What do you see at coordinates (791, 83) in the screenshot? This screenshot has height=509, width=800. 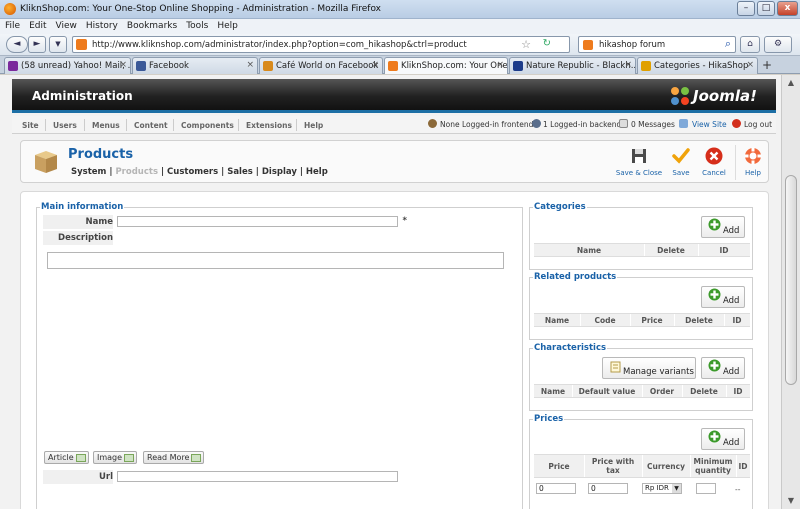 I see `scroll-up-icon: ▲` at bounding box center [791, 83].